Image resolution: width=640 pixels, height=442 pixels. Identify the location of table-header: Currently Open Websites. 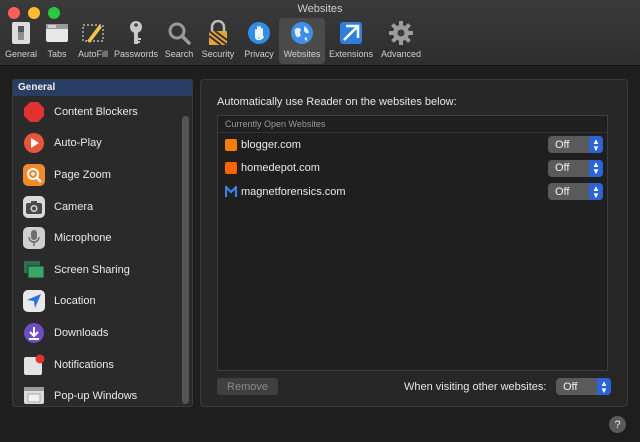
(412, 124).